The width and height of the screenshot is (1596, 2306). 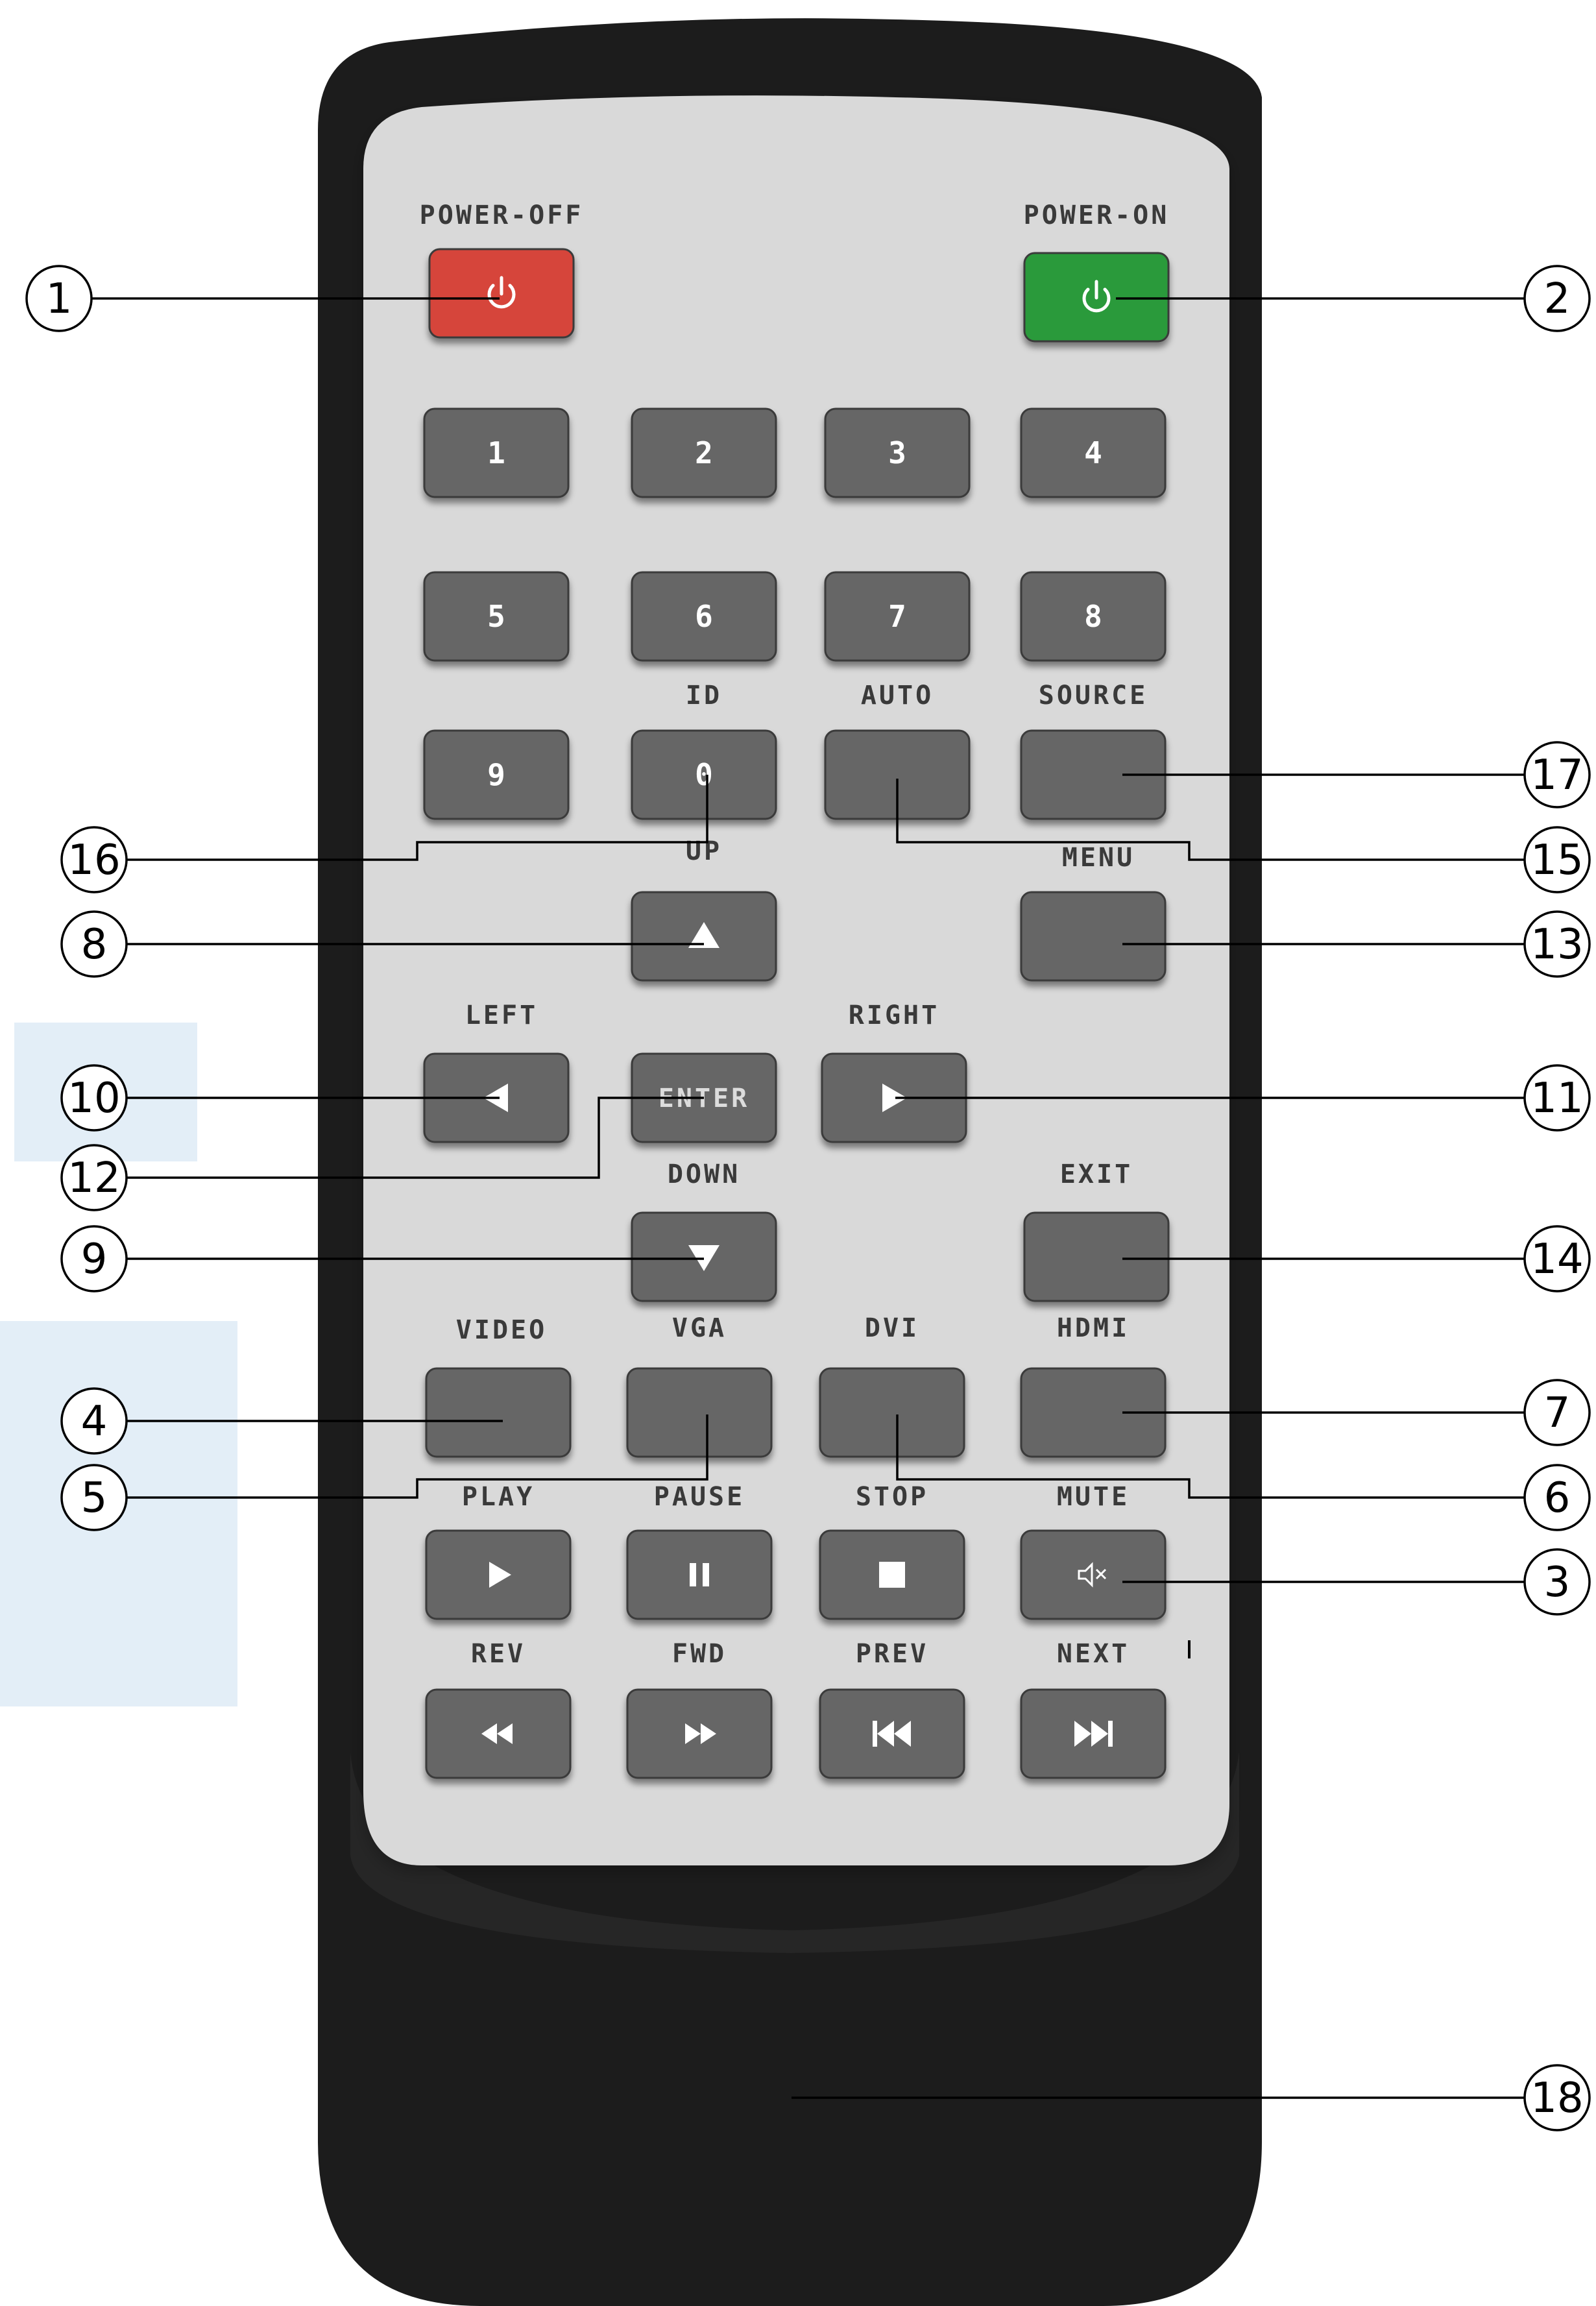 What do you see at coordinates (892, 1497) in the screenshot?
I see `stop-label: STOP` at bounding box center [892, 1497].